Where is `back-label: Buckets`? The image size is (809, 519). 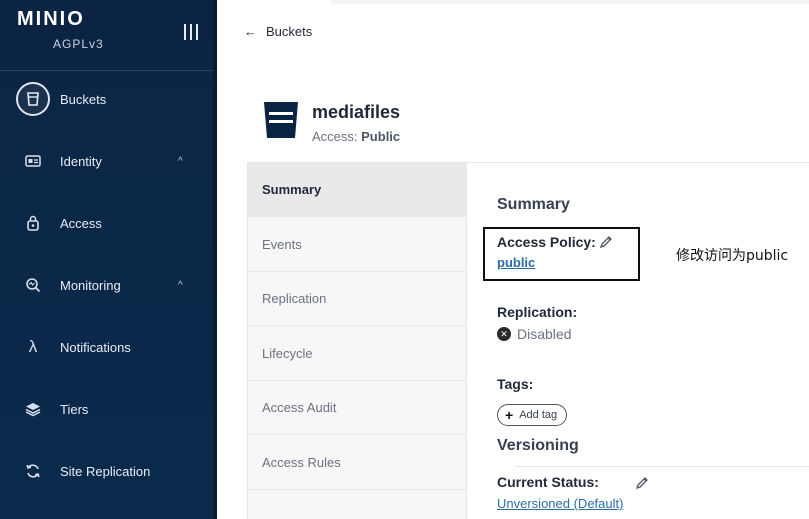 back-label: Buckets is located at coordinates (289, 31).